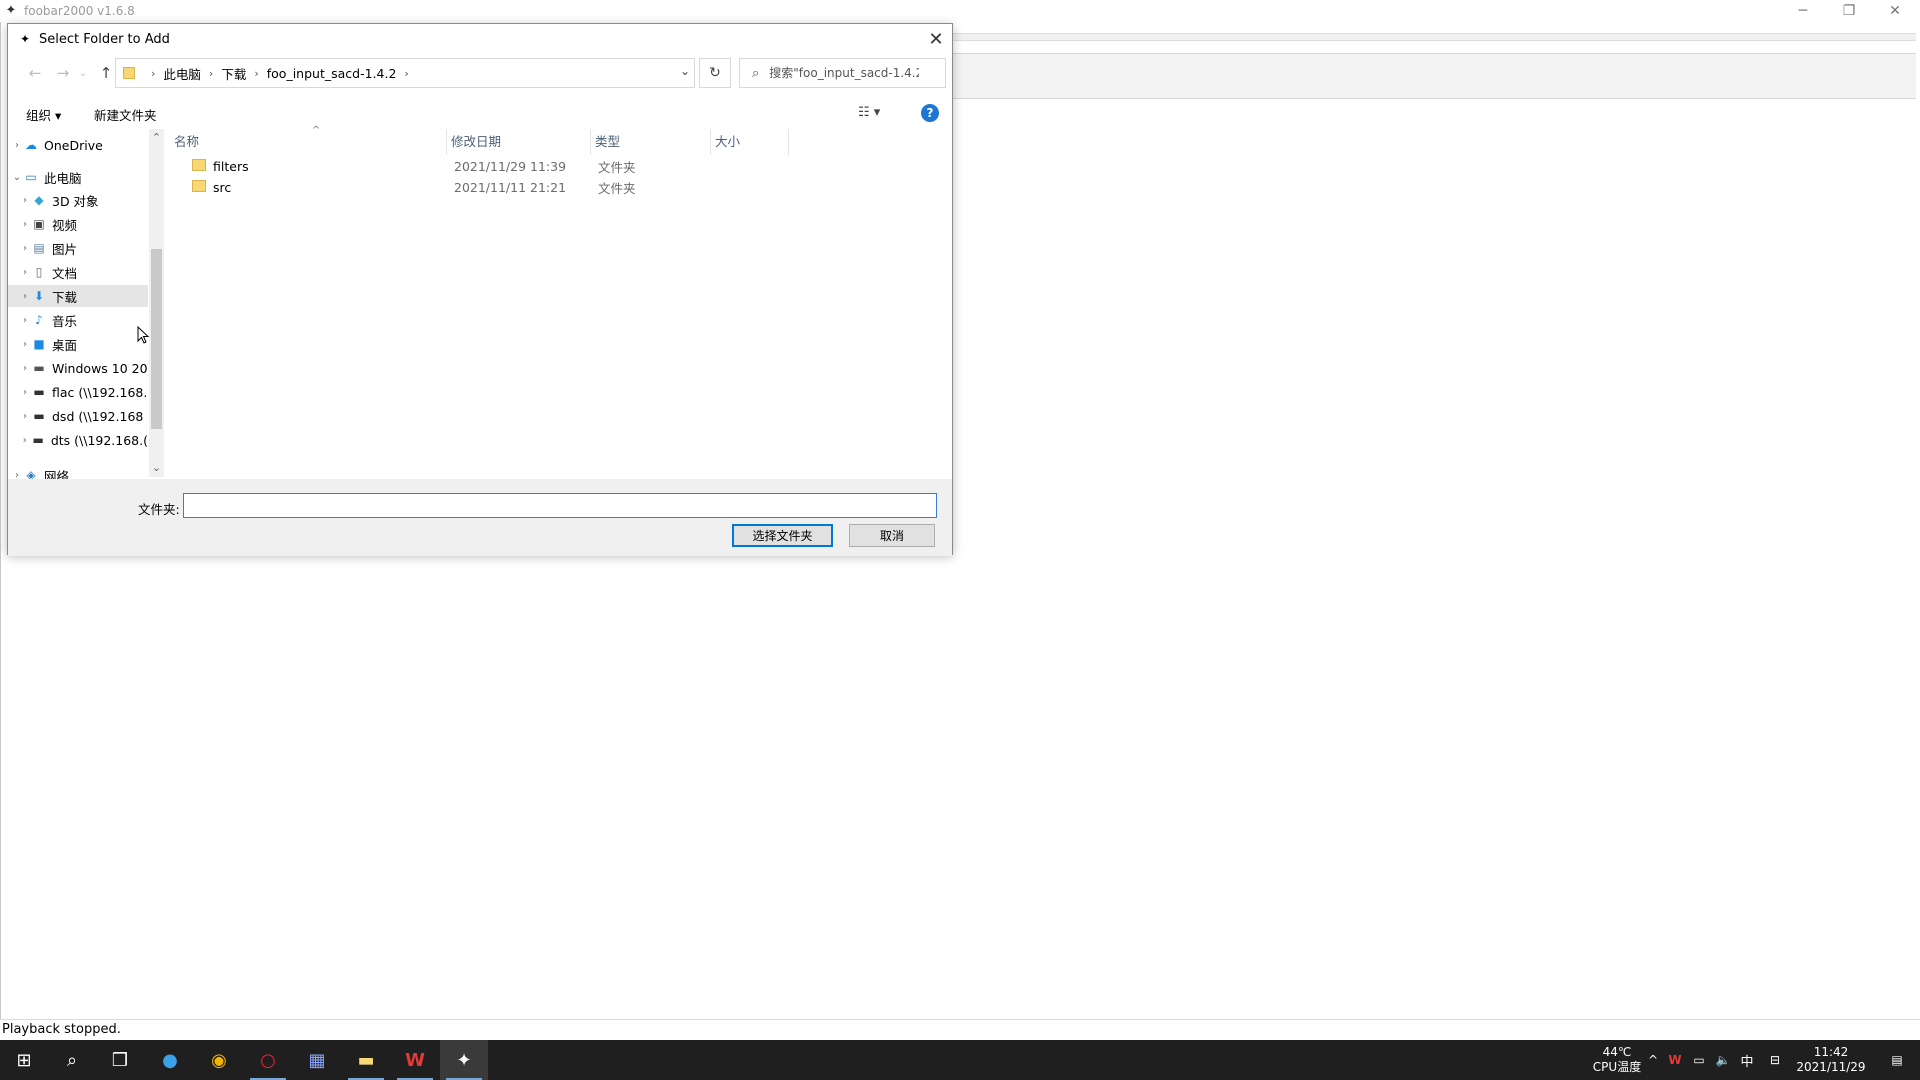  I want to click on download-arrow-icon: ⬇, so click(39, 296).